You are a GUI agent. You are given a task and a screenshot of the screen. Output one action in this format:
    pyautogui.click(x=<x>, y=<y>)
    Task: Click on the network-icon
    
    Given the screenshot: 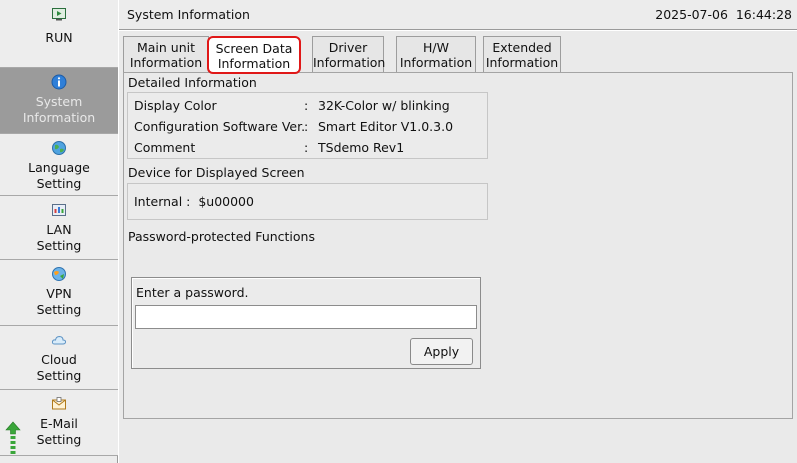 What is the action you would take?
    pyautogui.click(x=59, y=210)
    